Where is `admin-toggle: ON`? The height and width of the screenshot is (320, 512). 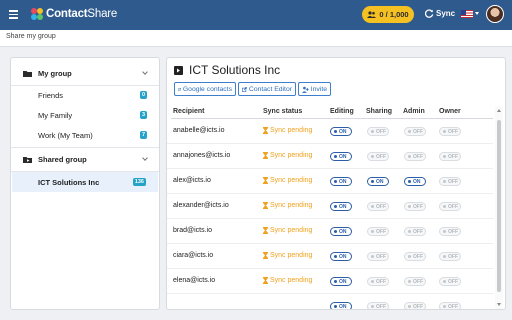 admin-toggle: ON is located at coordinates (415, 181).